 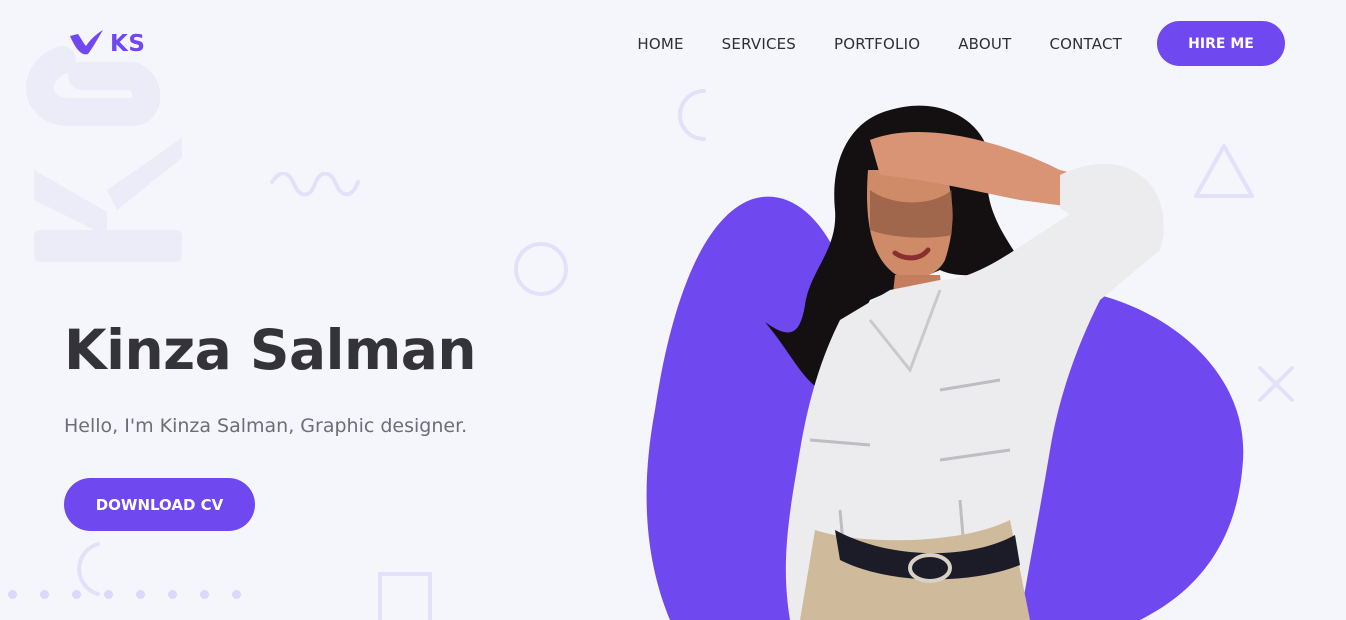 What do you see at coordinates (117, 160) in the screenshot?
I see `ks-watermark` at bounding box center [117, 160].